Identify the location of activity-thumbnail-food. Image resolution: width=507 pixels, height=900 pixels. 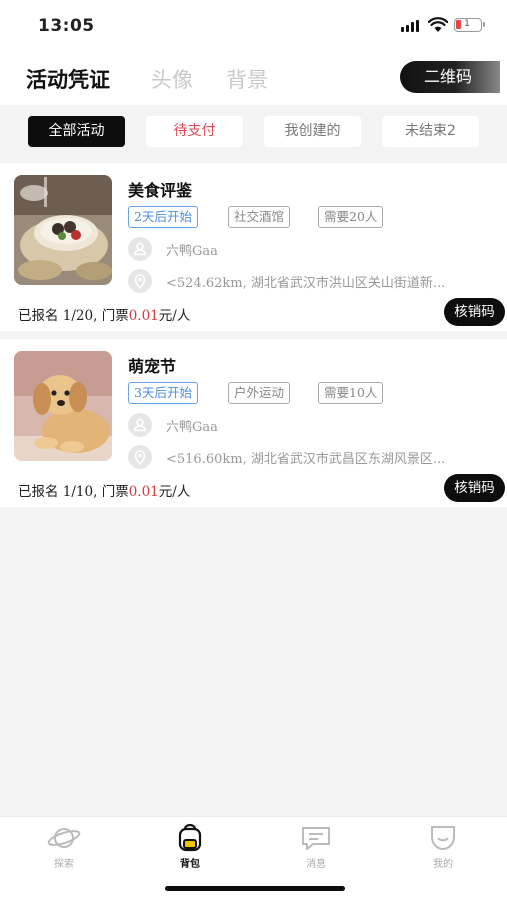
(63, 230).